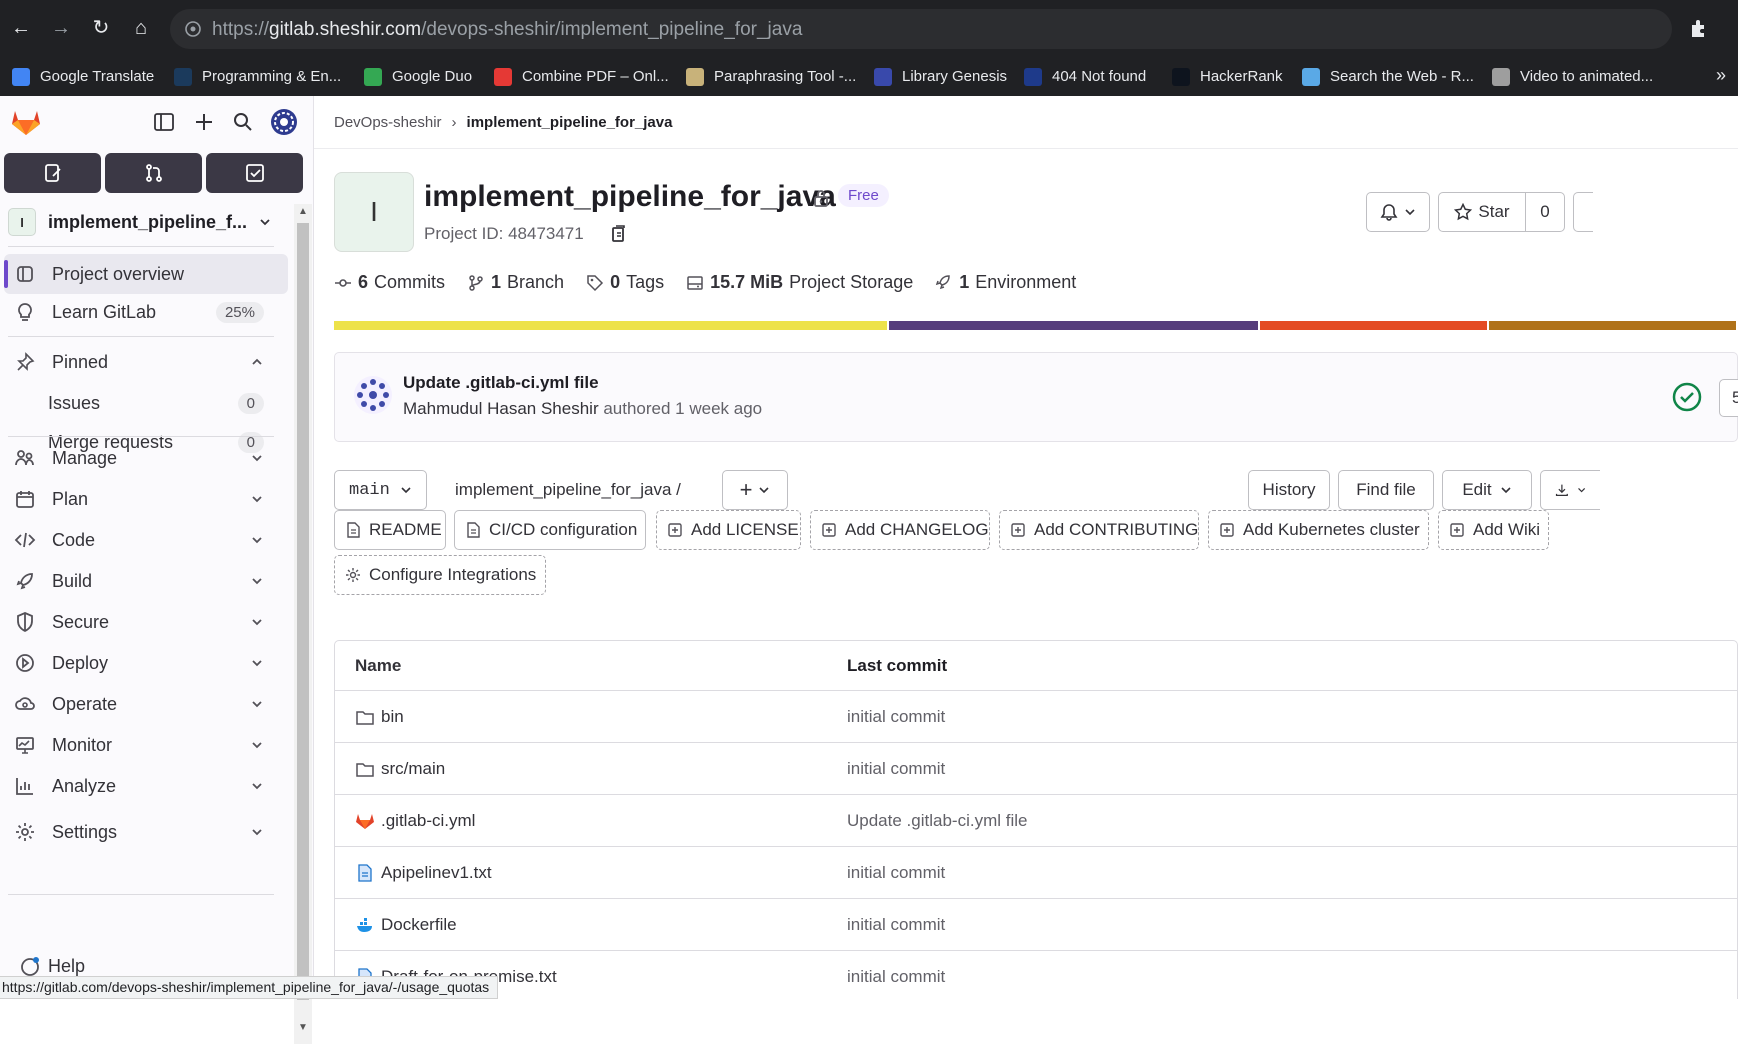  Describe the element at coordinates (146, 704) in the screenshot. I see `sidebar-item-operate: Operate` at that location.